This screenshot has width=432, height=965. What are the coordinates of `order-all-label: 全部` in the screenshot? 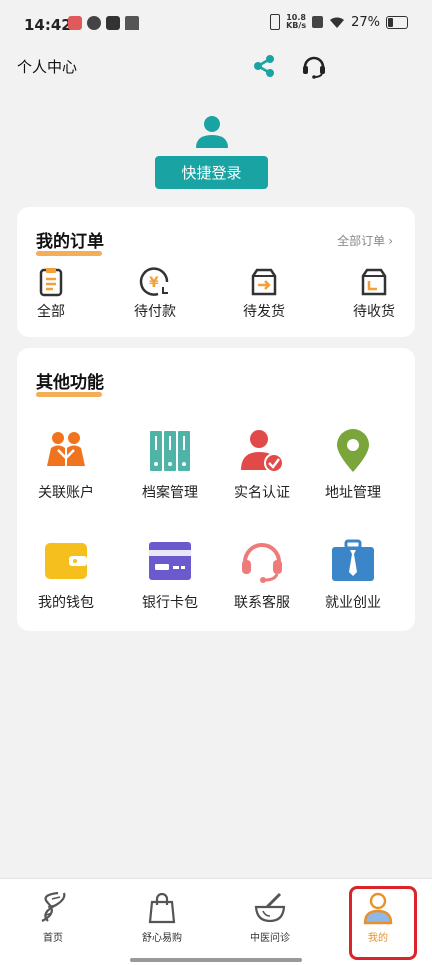 It's located at (51, 312).